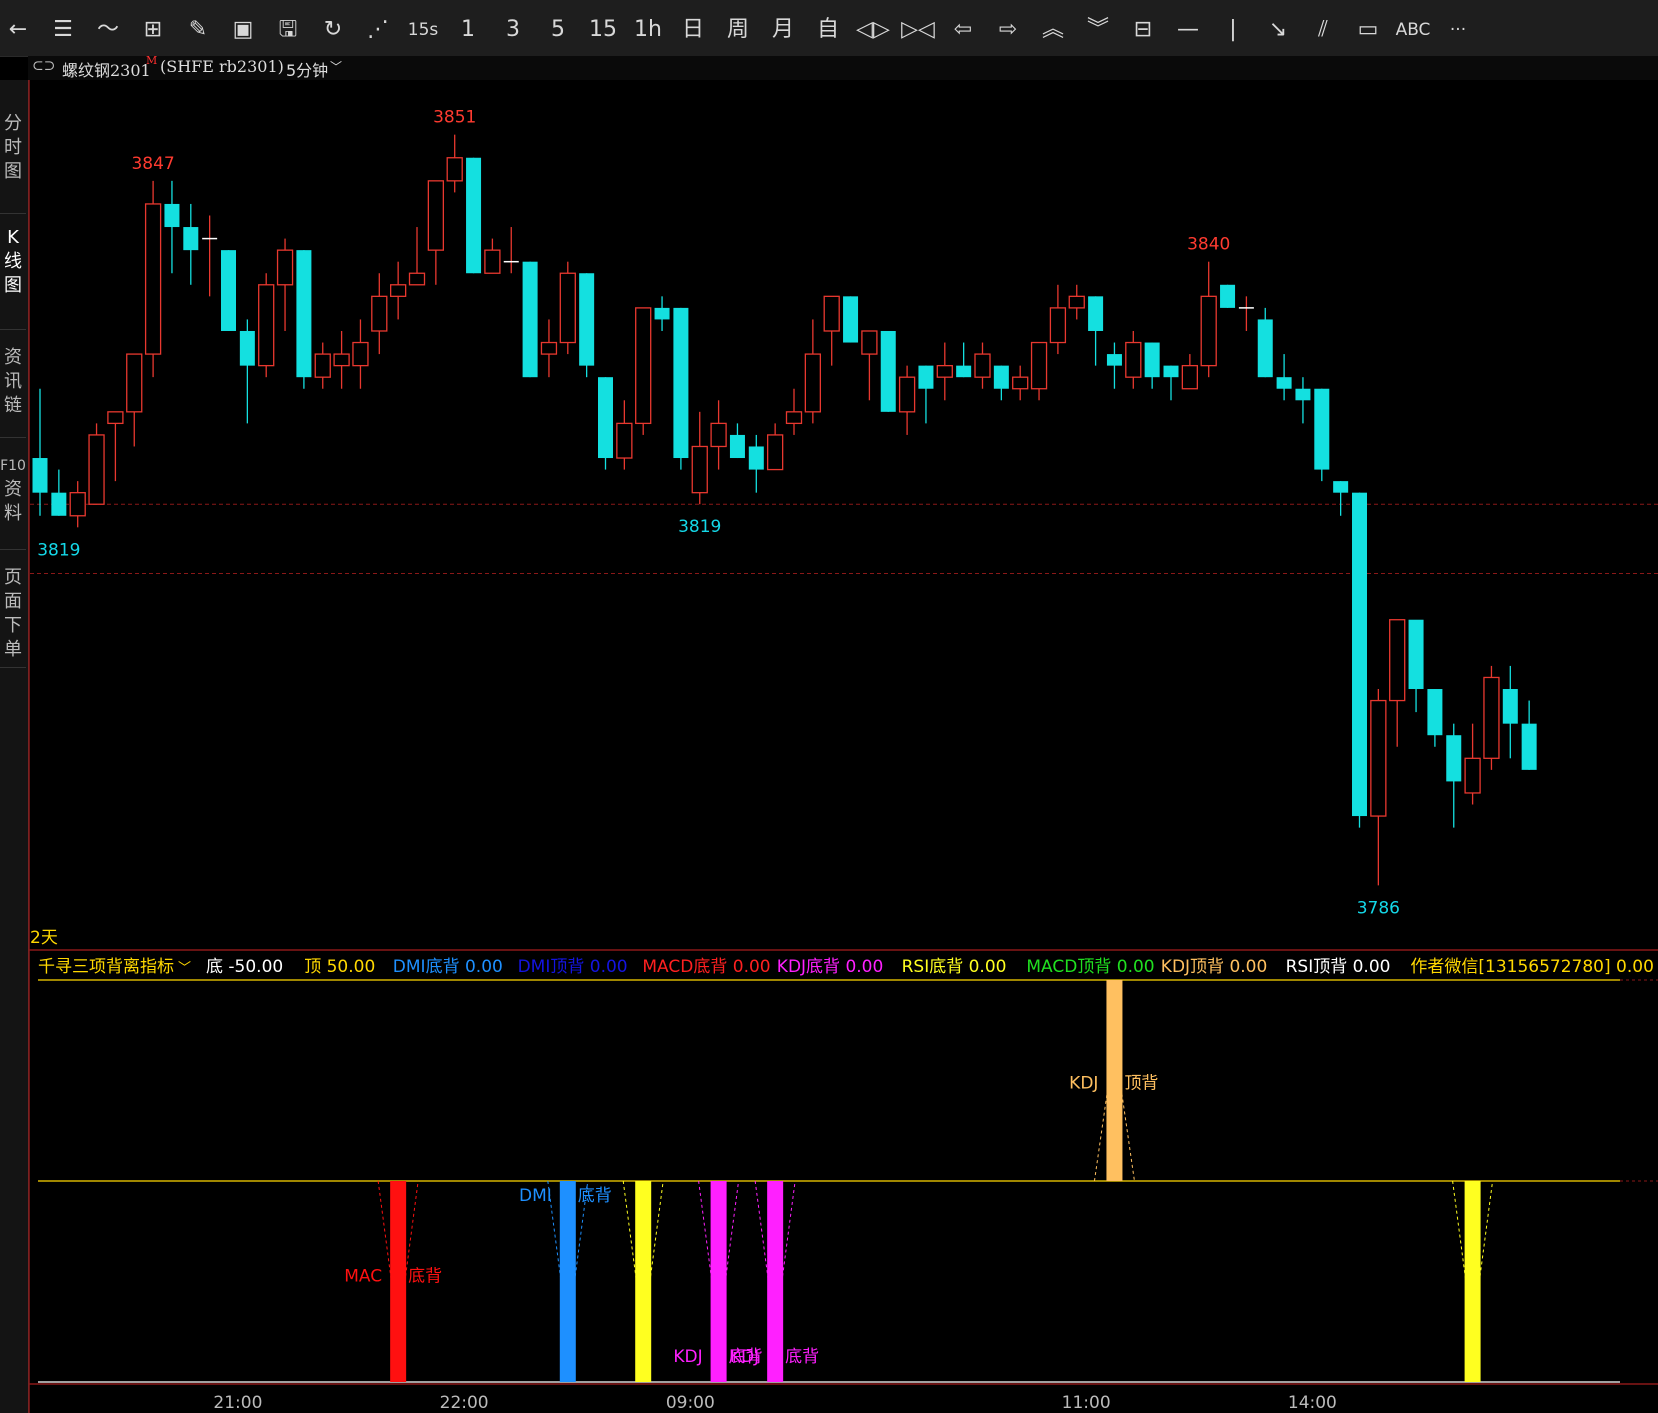 The image size is (1658, 1413). What do you see at coordinates (243, 28) in the screenshot?
I see `export-icon: ▣` at bounding box center [243, 28].